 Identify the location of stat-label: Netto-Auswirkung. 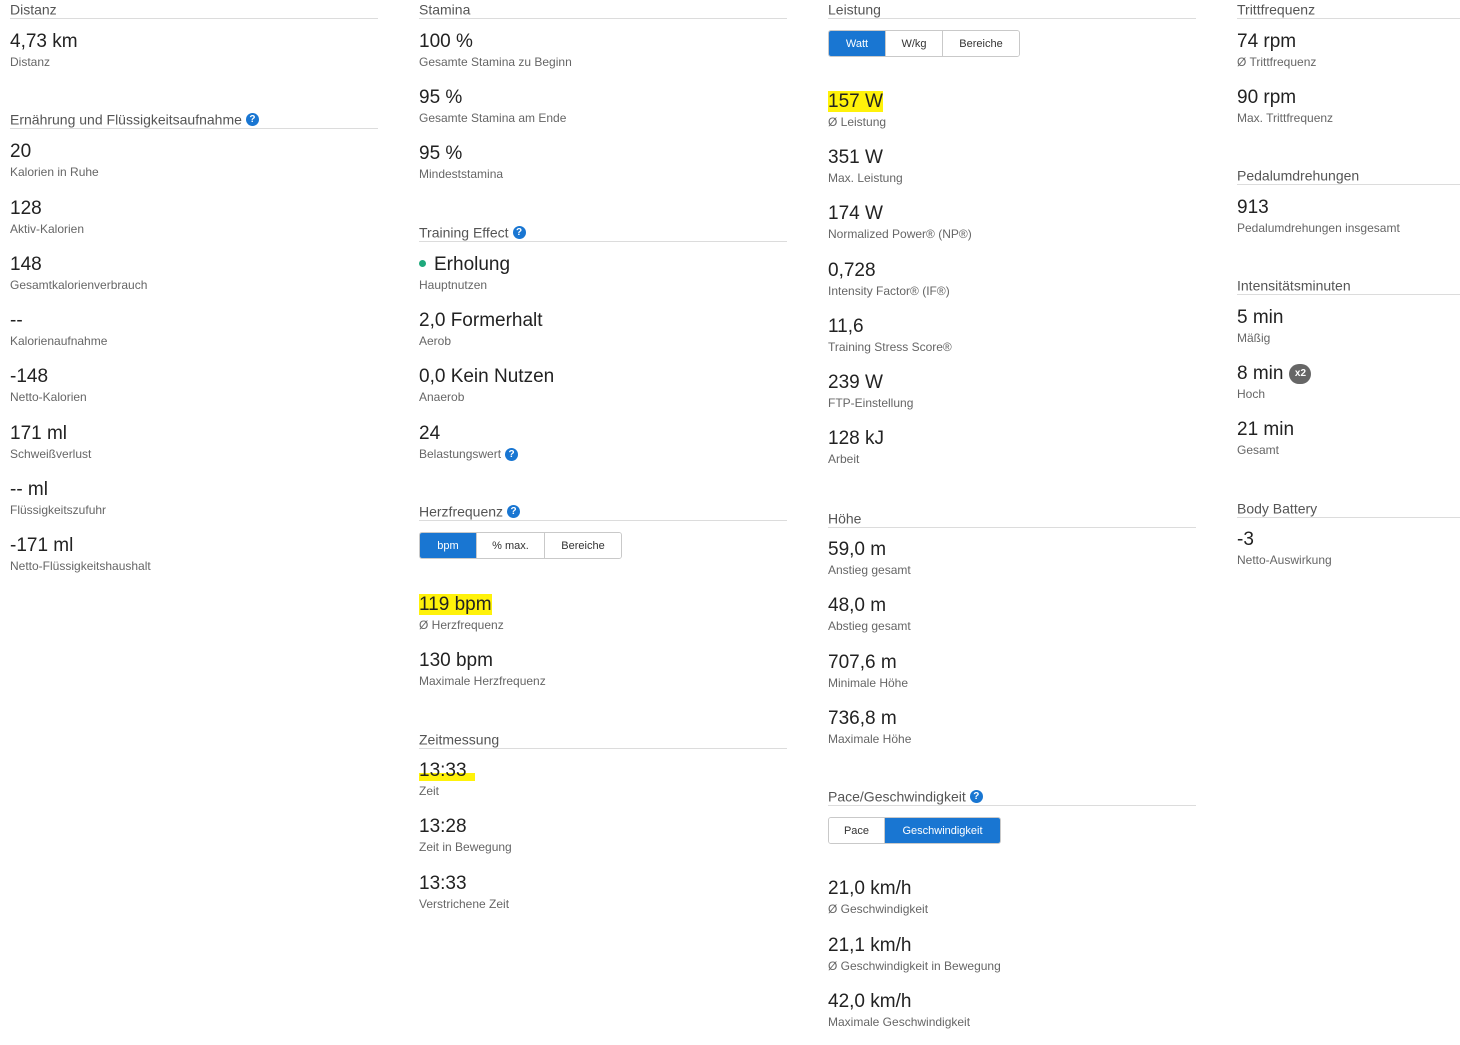
(1284, 560).